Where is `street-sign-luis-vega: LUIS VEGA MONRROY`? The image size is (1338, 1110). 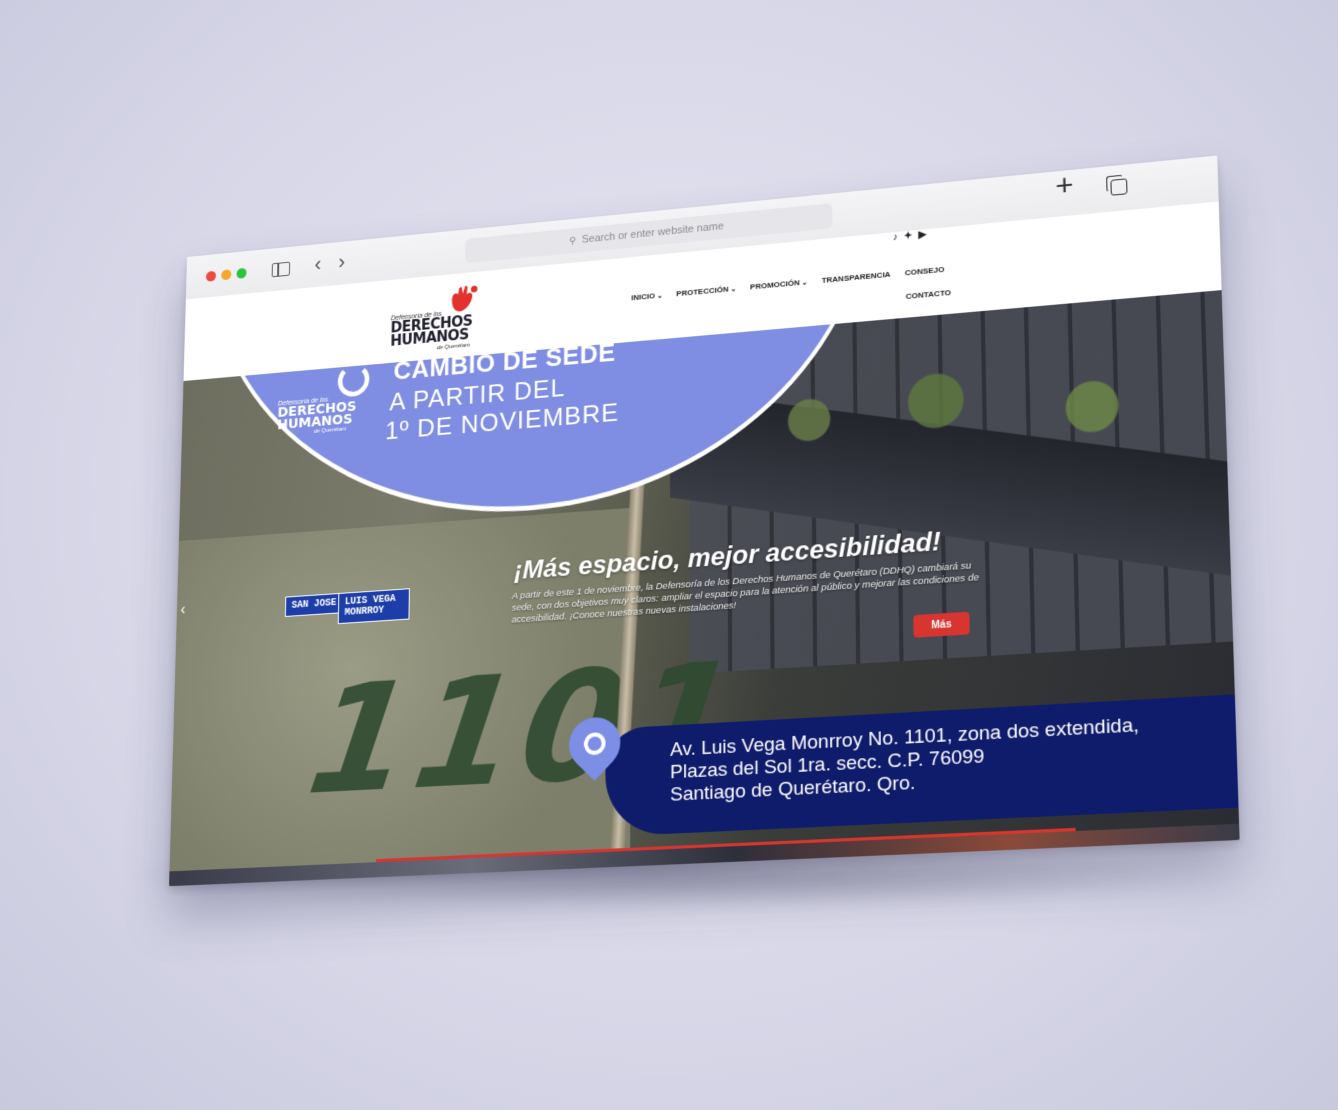
street-sign-luis-vega: LUIS VEGA MONRROY is located at coordinates (373, 606).